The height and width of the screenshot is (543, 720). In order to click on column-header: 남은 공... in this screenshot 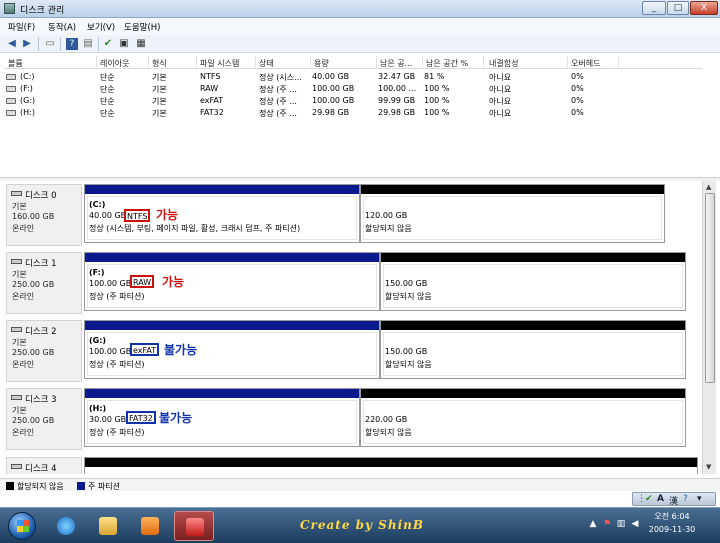, I will do `click(396, 63)`.